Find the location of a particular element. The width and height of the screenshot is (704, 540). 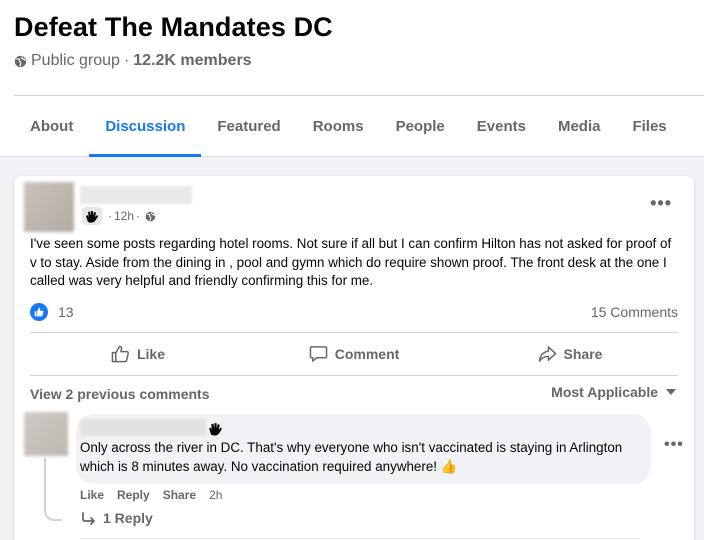

comment-time: 2h is located at coordinates (215, 495).